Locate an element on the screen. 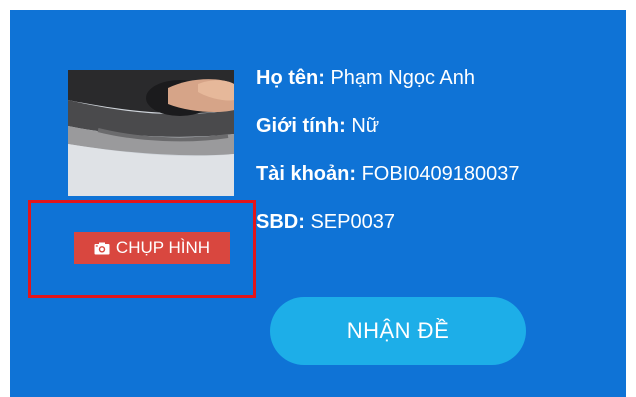  name-row: Họ tên: Phạm Ngọc Anh is located at coordinates (387, 78).